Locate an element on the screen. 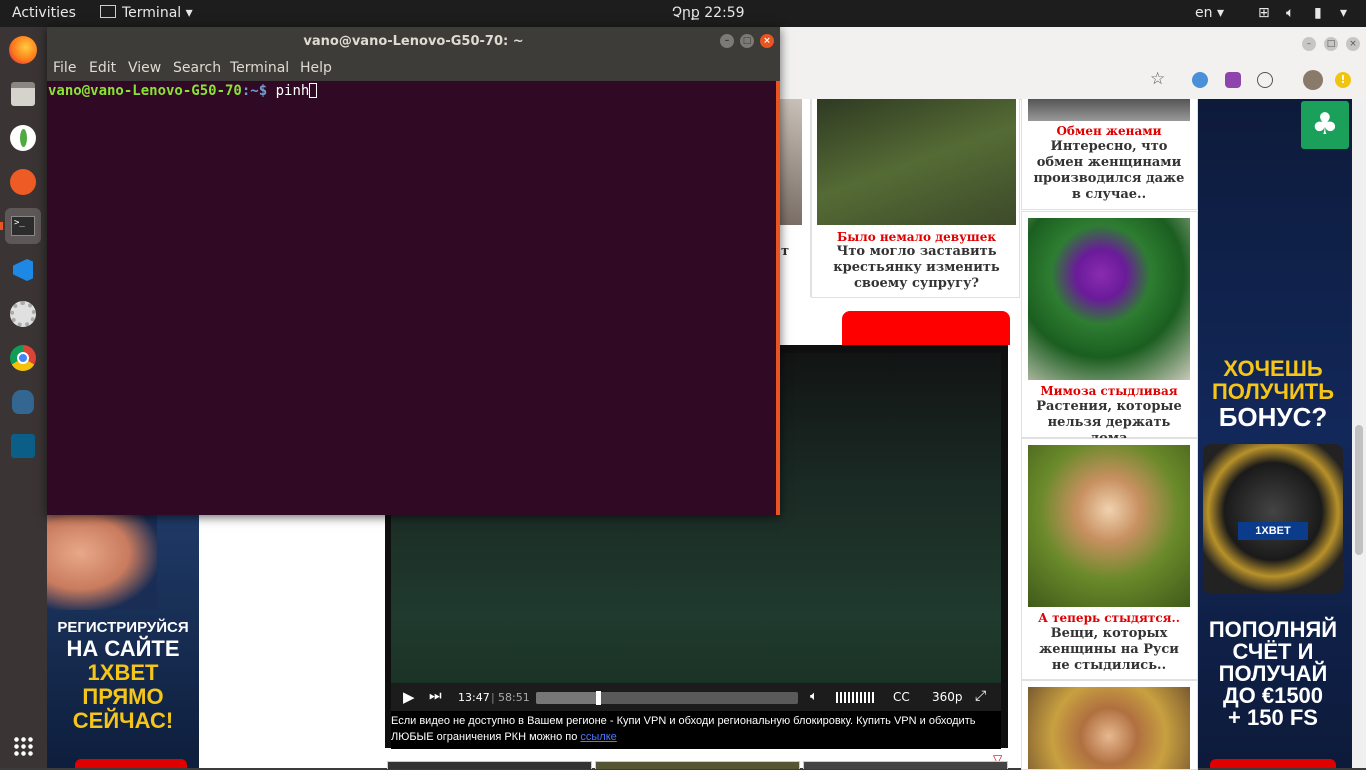 The height and width of the screenshot is (770, 1366). page-scrollbar is located at coordinates (1359, 433).